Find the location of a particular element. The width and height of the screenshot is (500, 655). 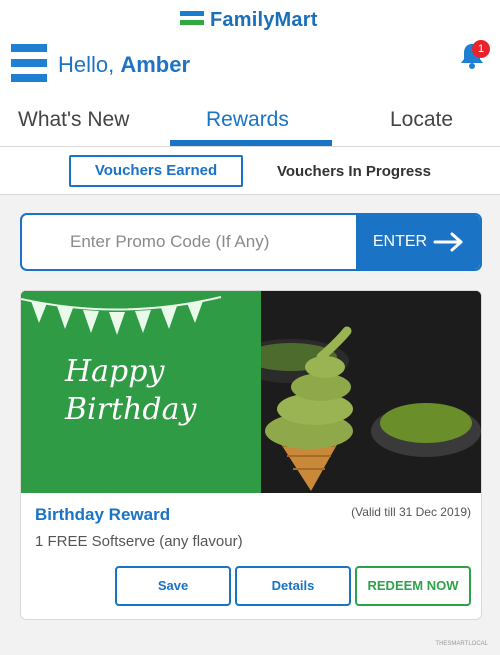

subtab-vouchers-earned: Vouchers Earned is located at coordinates (156, 171).